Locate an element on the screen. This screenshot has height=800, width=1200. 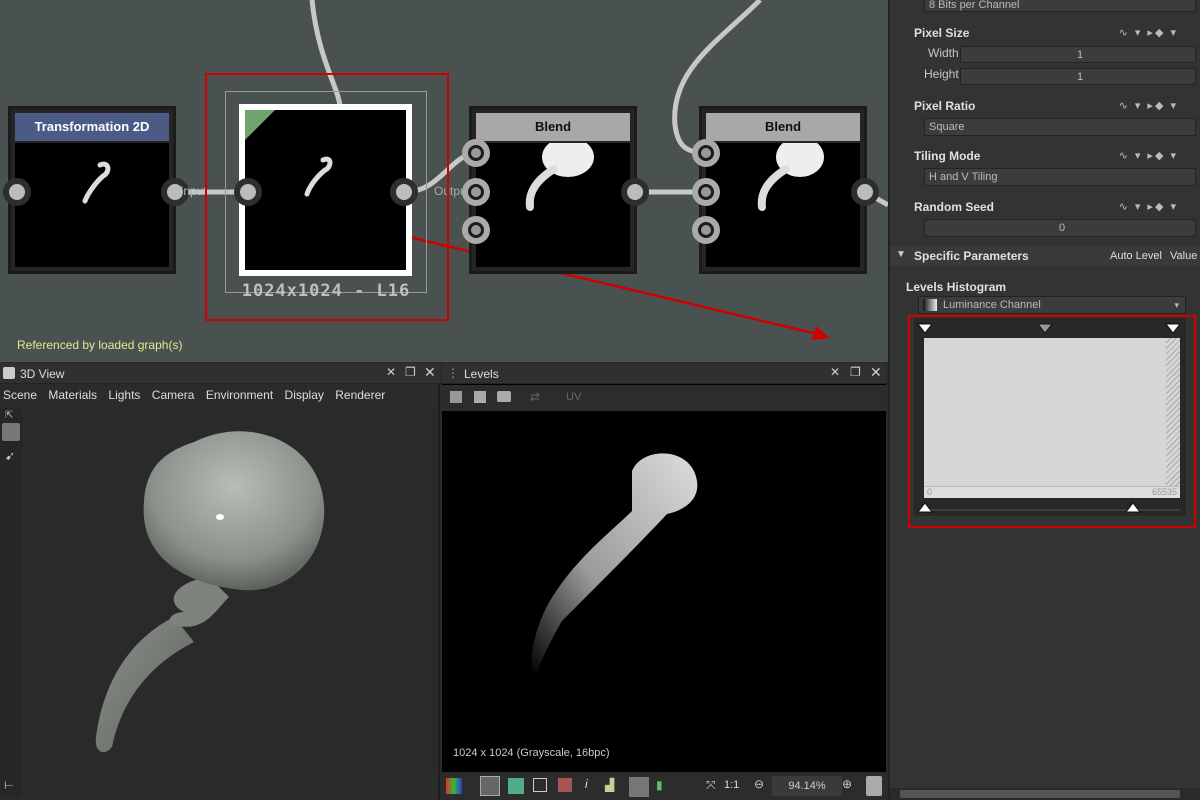
output-format-field: 8 Bits per Channel is located at coordinates (1060, 6).